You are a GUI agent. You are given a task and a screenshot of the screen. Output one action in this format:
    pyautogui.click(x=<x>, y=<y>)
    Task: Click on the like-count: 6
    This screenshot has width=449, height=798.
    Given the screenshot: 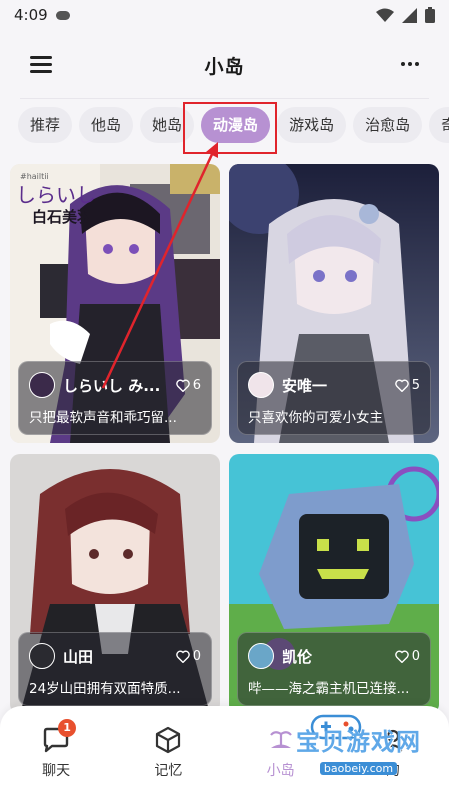 What is the action you would take?
    pyautogui.click(x=188, y=385)
    